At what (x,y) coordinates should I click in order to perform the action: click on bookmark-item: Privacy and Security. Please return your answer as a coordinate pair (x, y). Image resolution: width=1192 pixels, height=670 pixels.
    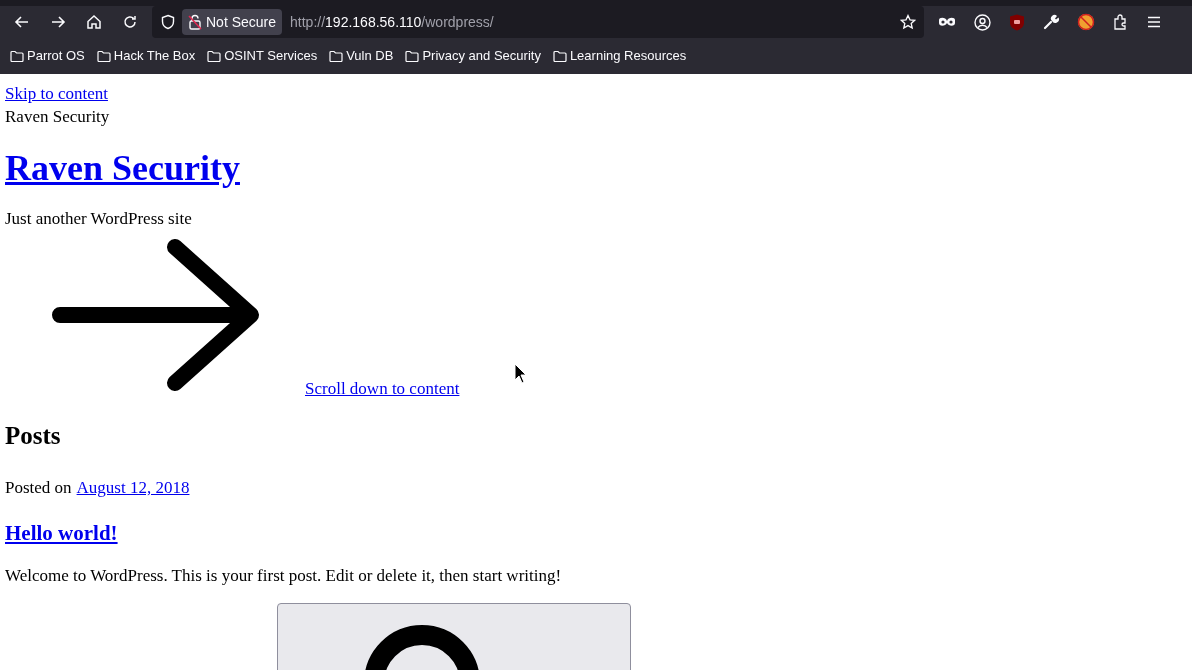
    Looking at the image, I should click on (473, 56).